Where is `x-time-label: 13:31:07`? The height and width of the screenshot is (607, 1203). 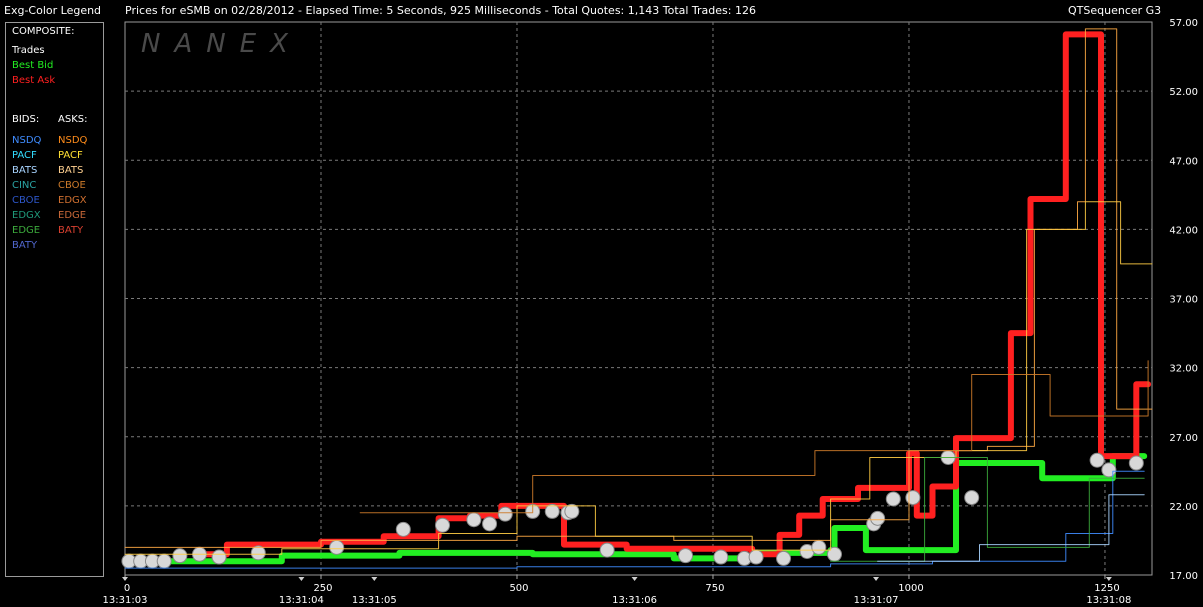
x-time-label: 13:31:07 is located at coordinates (876, 600).